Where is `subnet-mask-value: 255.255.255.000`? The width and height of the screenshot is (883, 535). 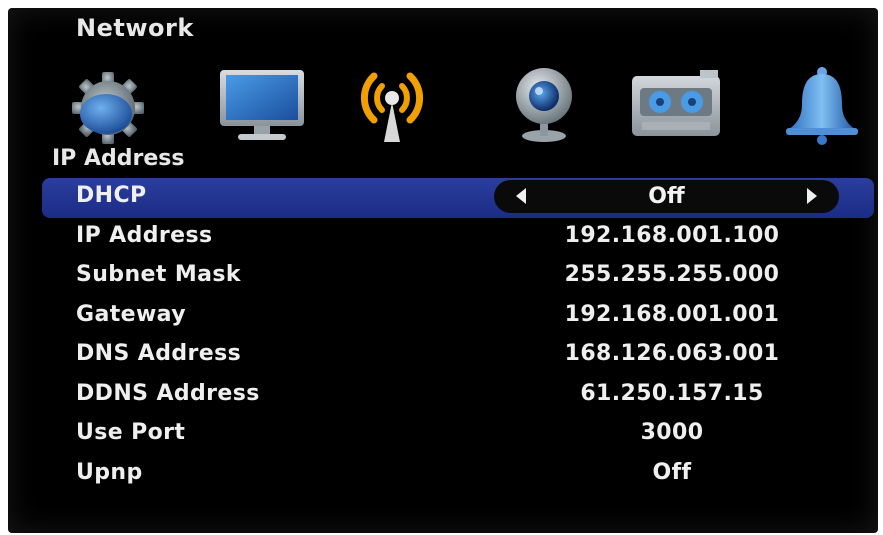
subnet-mask-value: 255.255.255.000 is located at coordinates (672, 274).